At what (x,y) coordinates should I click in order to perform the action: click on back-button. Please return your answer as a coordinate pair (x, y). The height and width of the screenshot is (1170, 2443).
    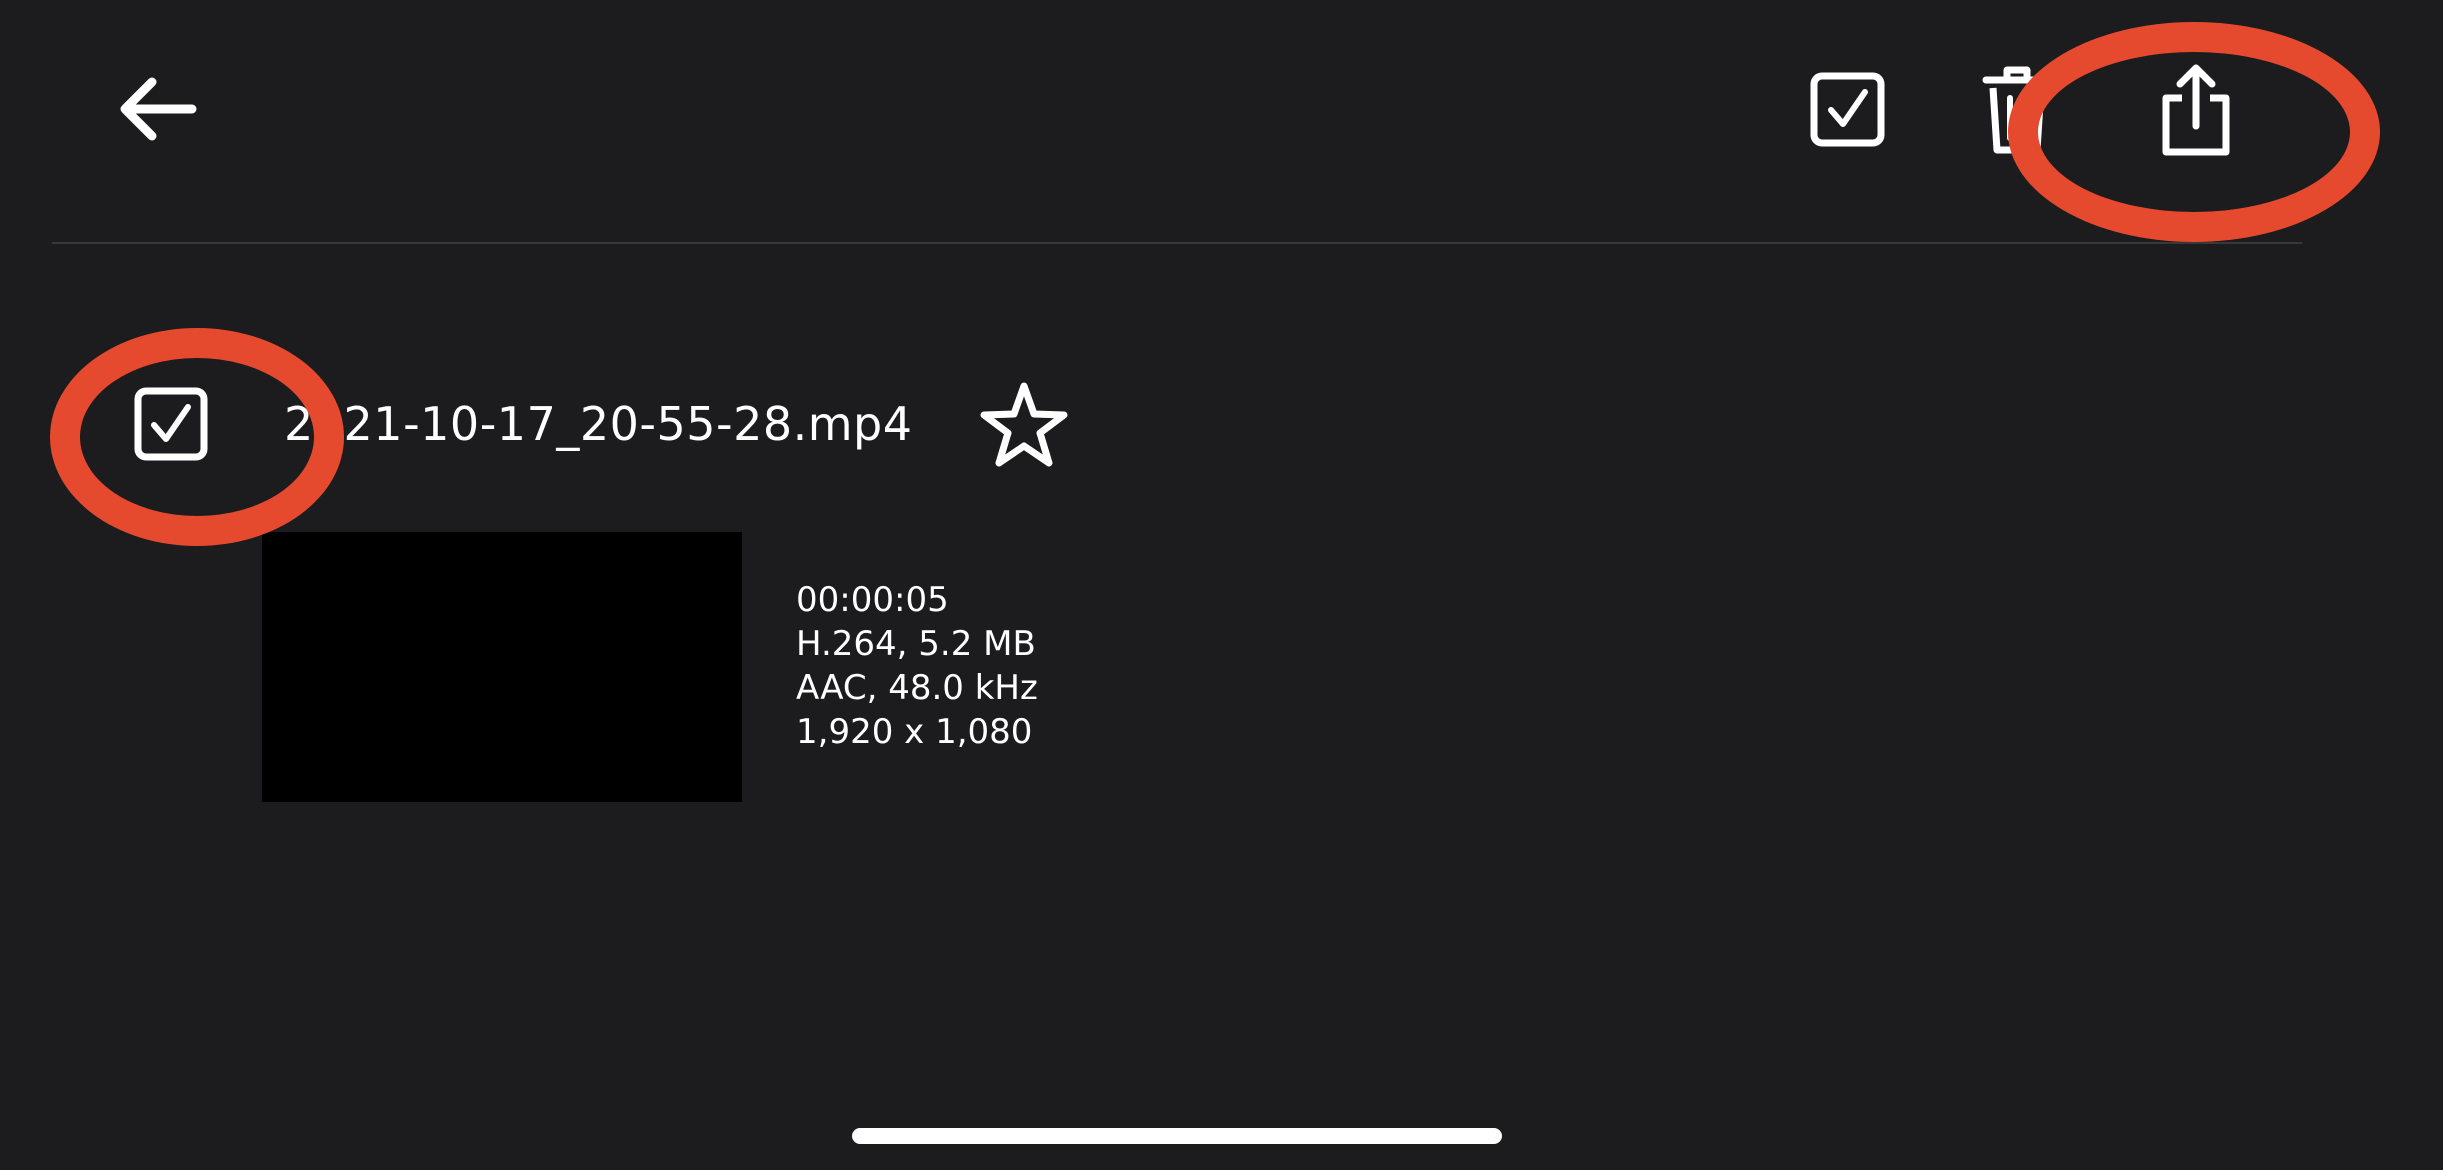
    Looking at the image, I should click on (158, 109).